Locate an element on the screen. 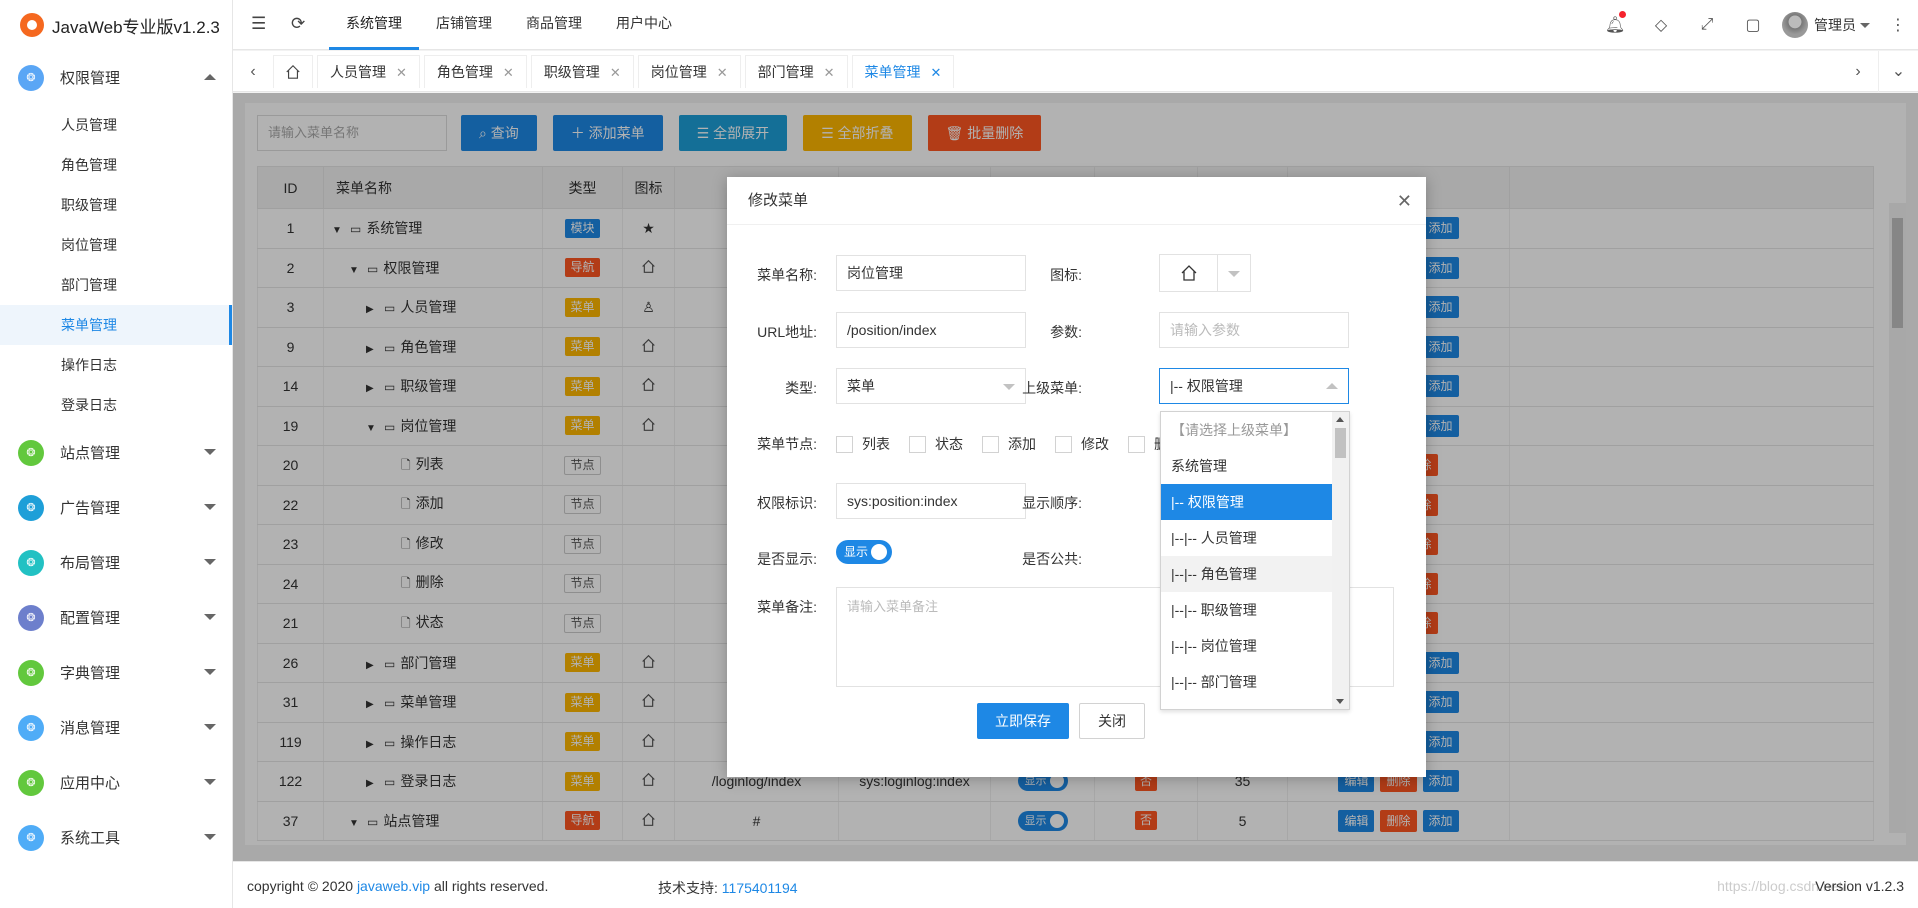 The height and width of the screenshot is (908, 1918). sidebar-group-0: ❂ 权限管理 is located at coordinates (116, 77).